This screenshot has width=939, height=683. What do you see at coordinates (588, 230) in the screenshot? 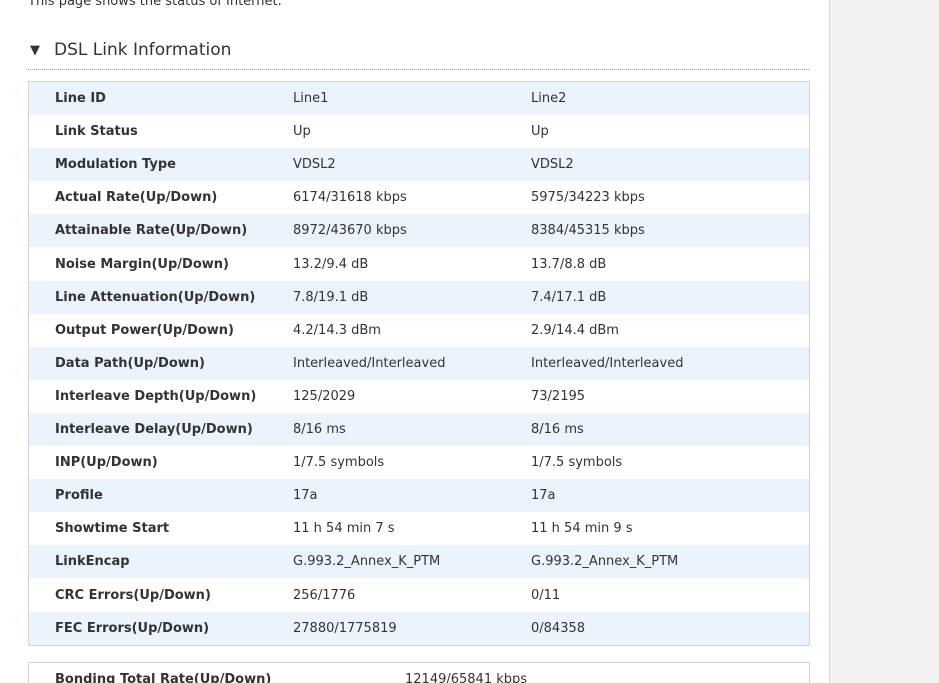
I see `line2-value: 8384/45315 kbps` at bounding box center [588, 230].